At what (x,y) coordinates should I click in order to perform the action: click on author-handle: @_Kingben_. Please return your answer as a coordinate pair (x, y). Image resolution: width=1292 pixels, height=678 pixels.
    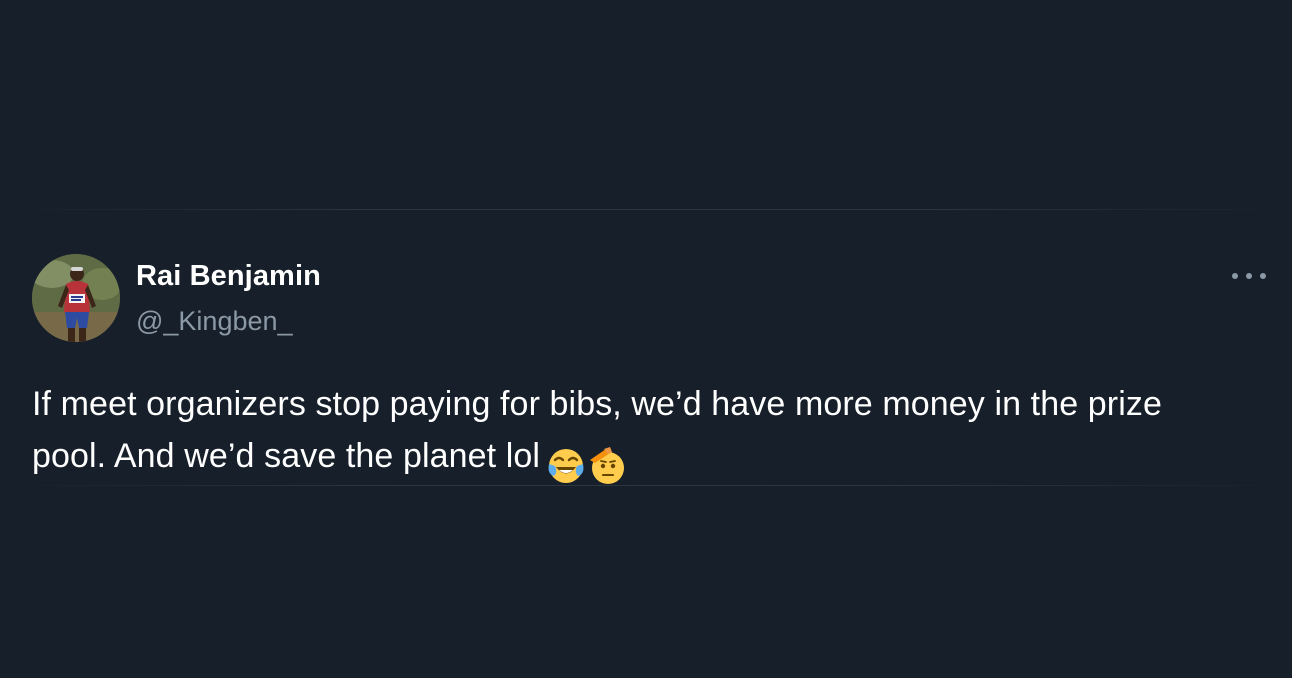
    Looking at the image, I should click on (214, 321).